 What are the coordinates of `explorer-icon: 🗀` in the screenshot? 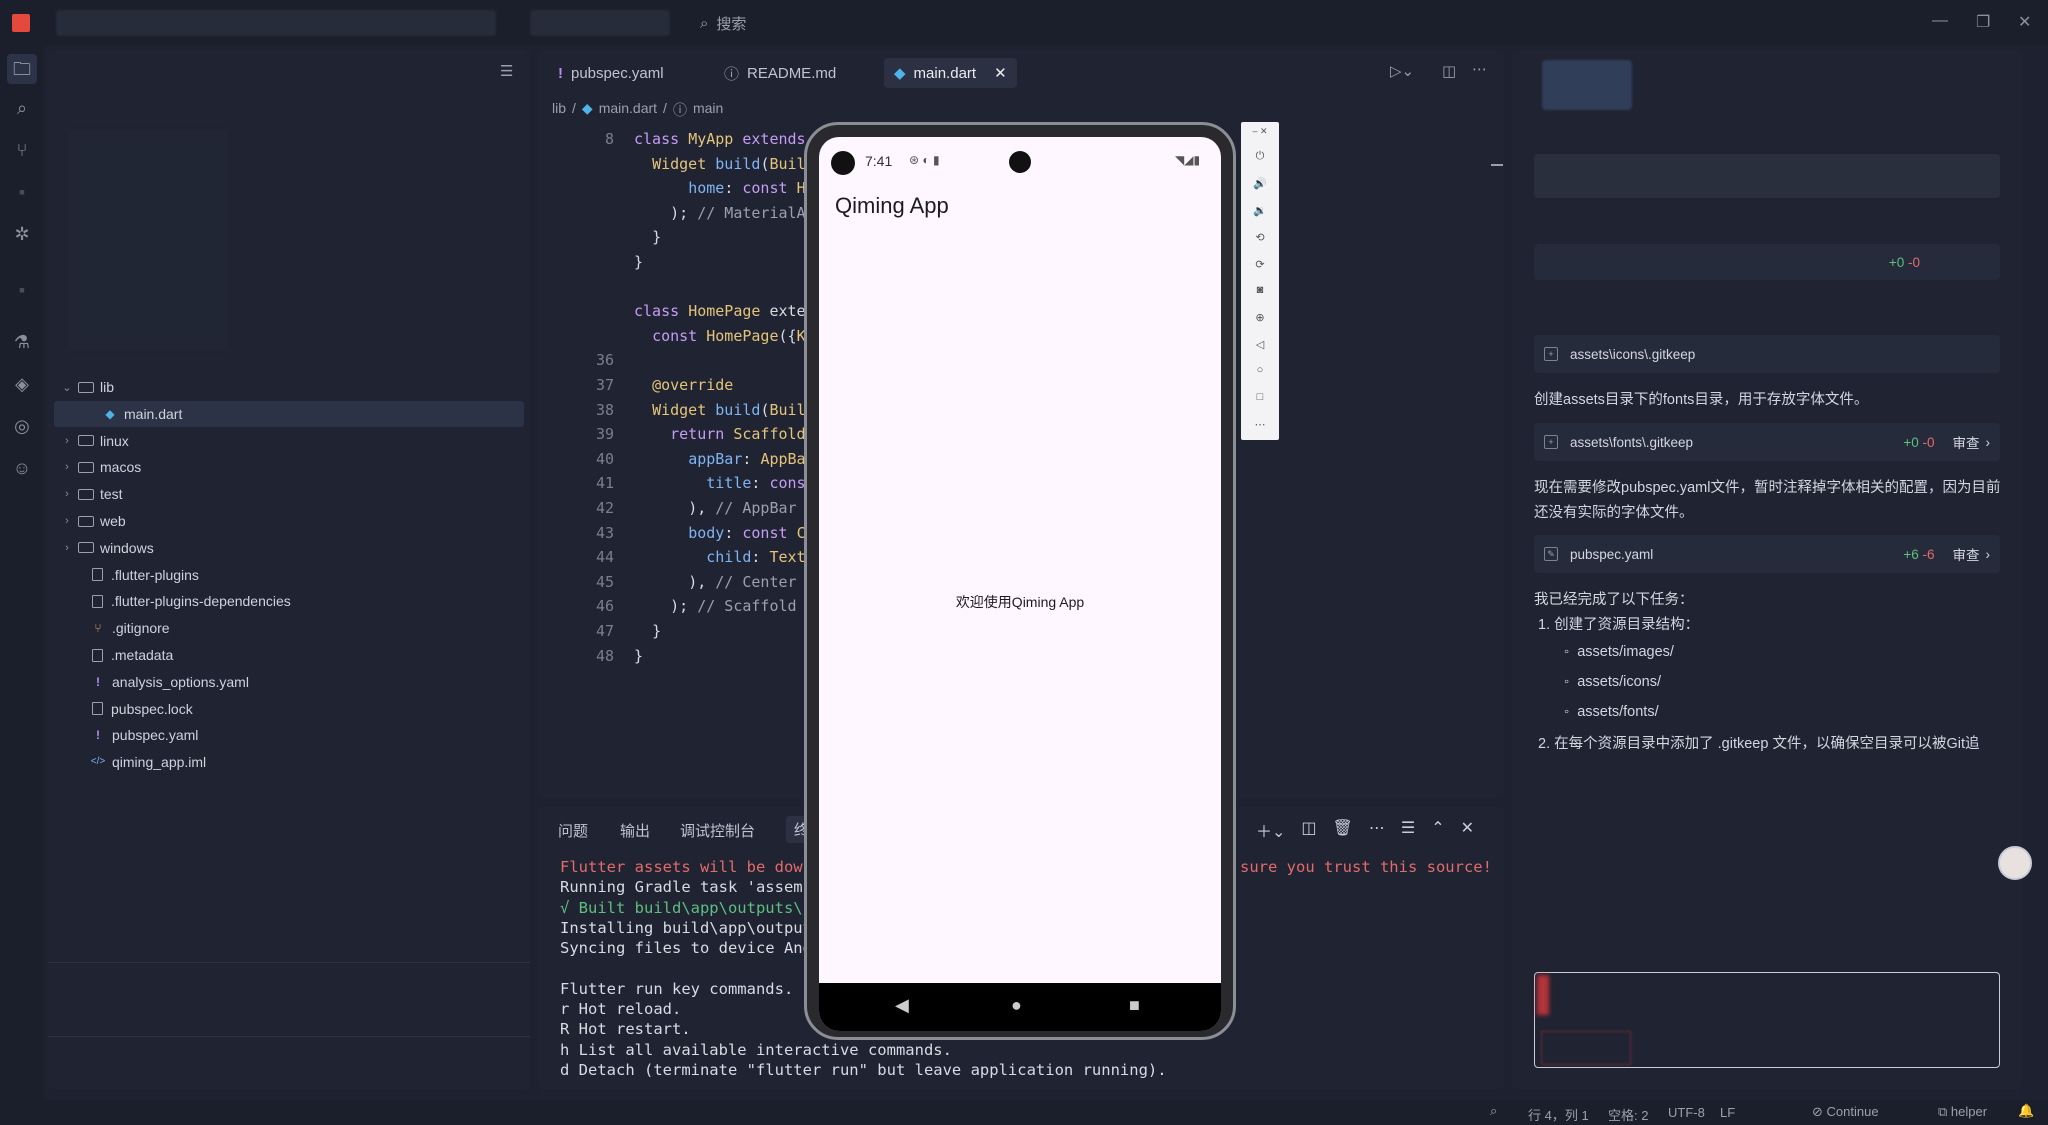 It's located at (22, 69).